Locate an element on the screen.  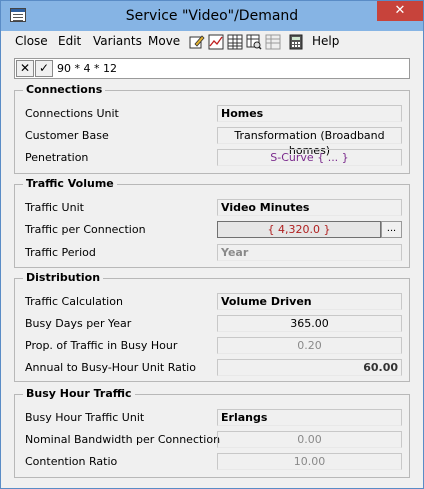
busy-days-label: Busy Days per Year is located at coordinates (78, 323).